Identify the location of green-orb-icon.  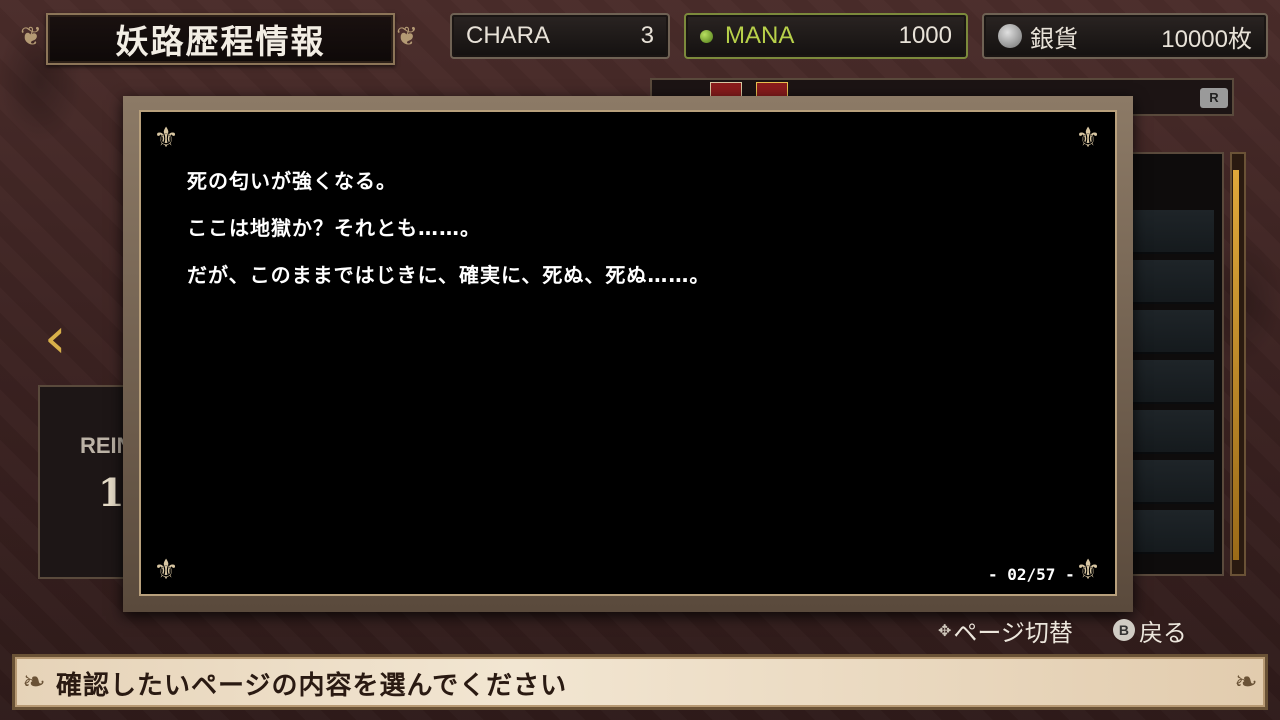
(706, 36).